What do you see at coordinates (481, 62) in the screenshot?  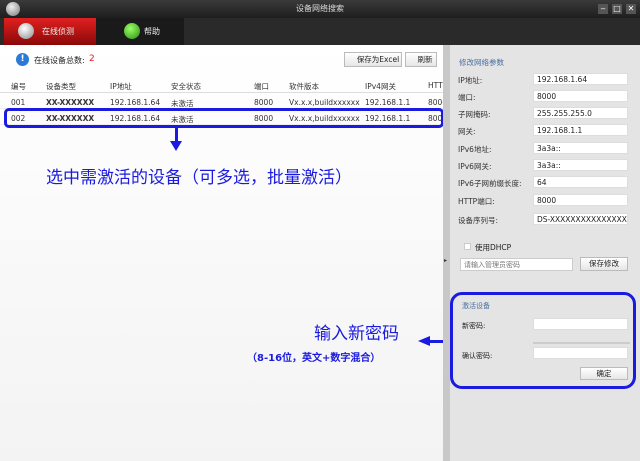 I see `network-section-title: 修改网络参数` at bounding box center [481, 62].